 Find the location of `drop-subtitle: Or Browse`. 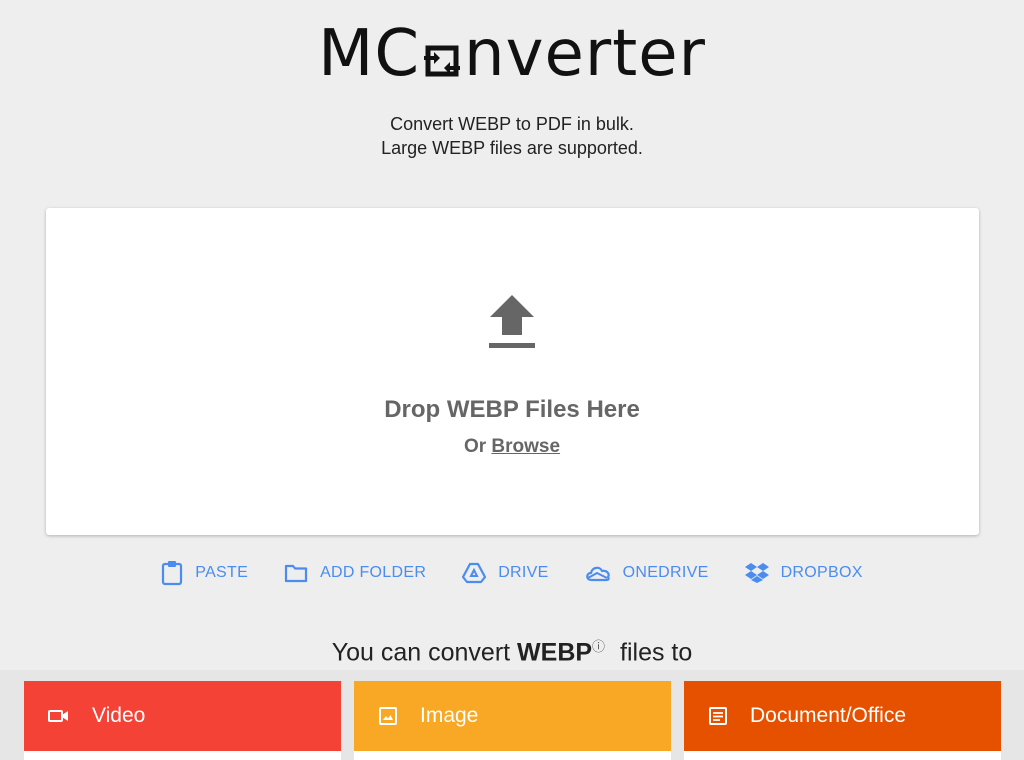

drop-subtitle: Or Browse is located at coordinates (512, 447).